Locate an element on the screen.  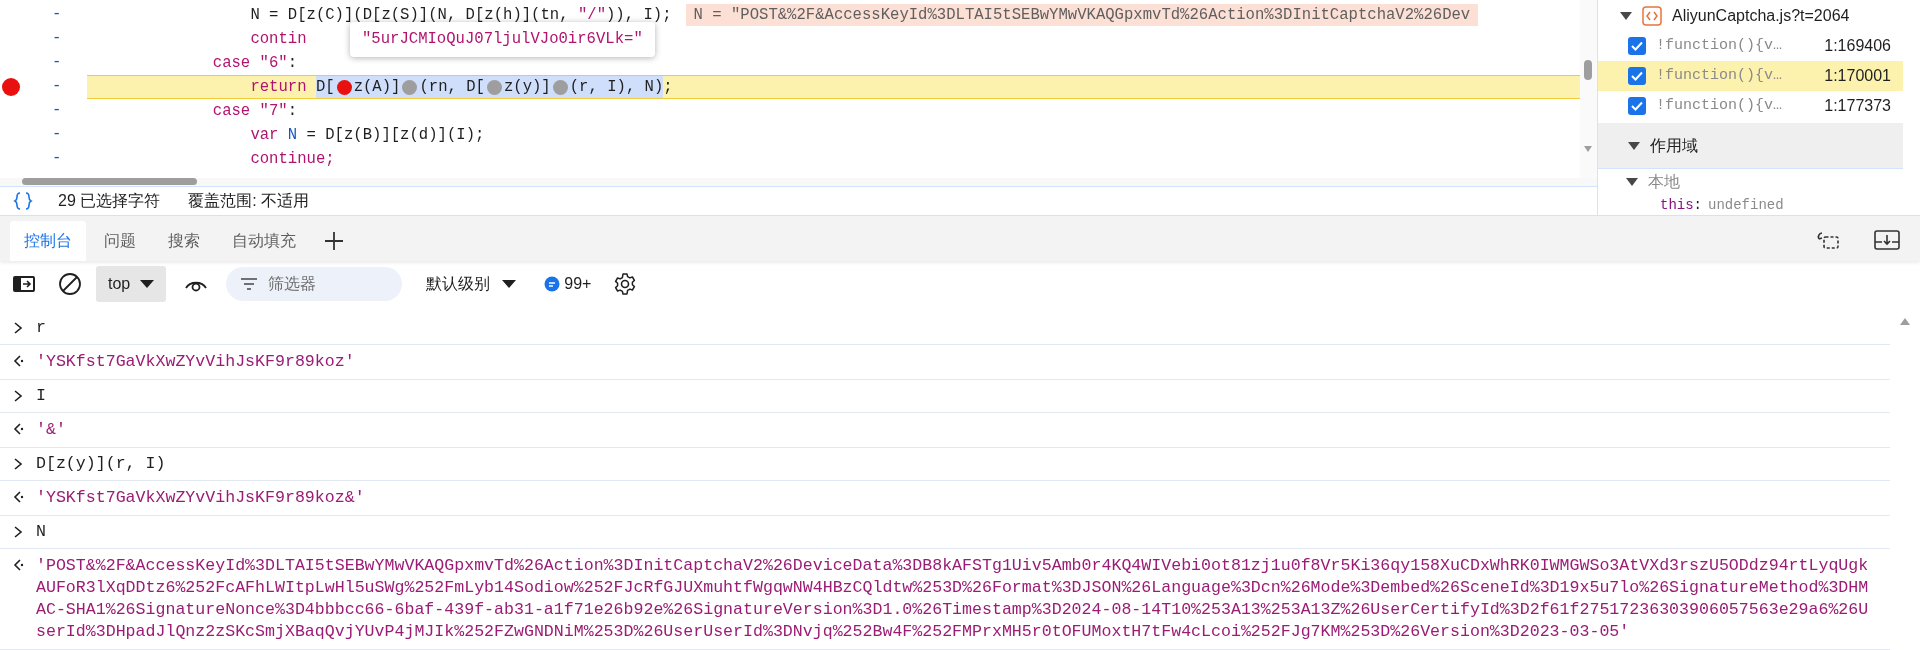
scope-header: 作用域 is located at coordinates (1750, 146).